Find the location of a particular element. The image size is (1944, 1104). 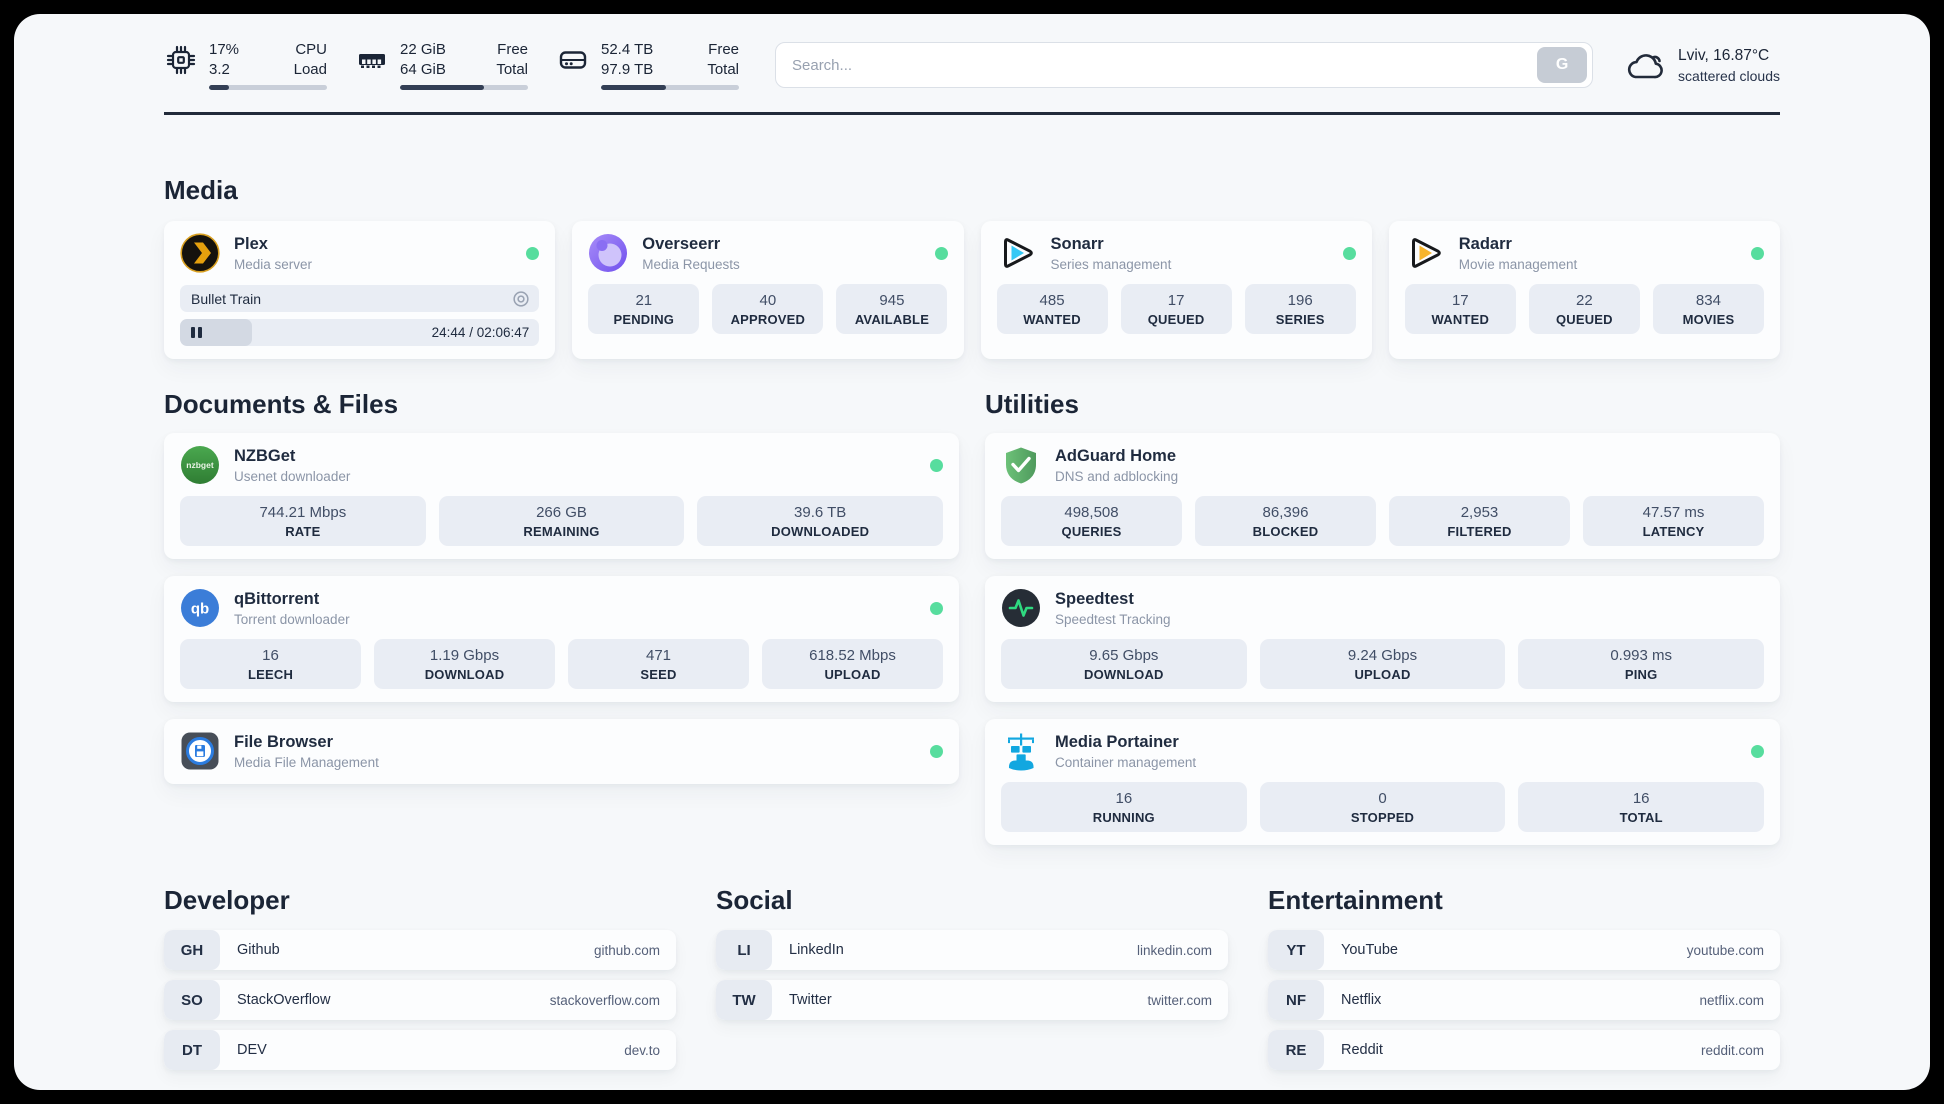

stat-value: 618.52 Mbps is located at coordinates (852, 655).